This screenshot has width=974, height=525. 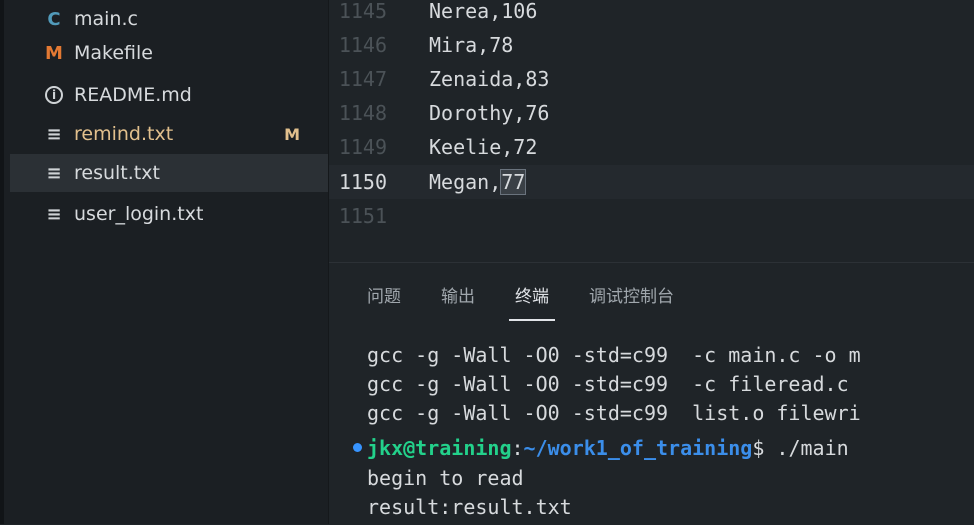 What do you see at coordinates (384, 294) in the screenshot?
I see `tab-problems: 问题` at bounding box center [384, 294].